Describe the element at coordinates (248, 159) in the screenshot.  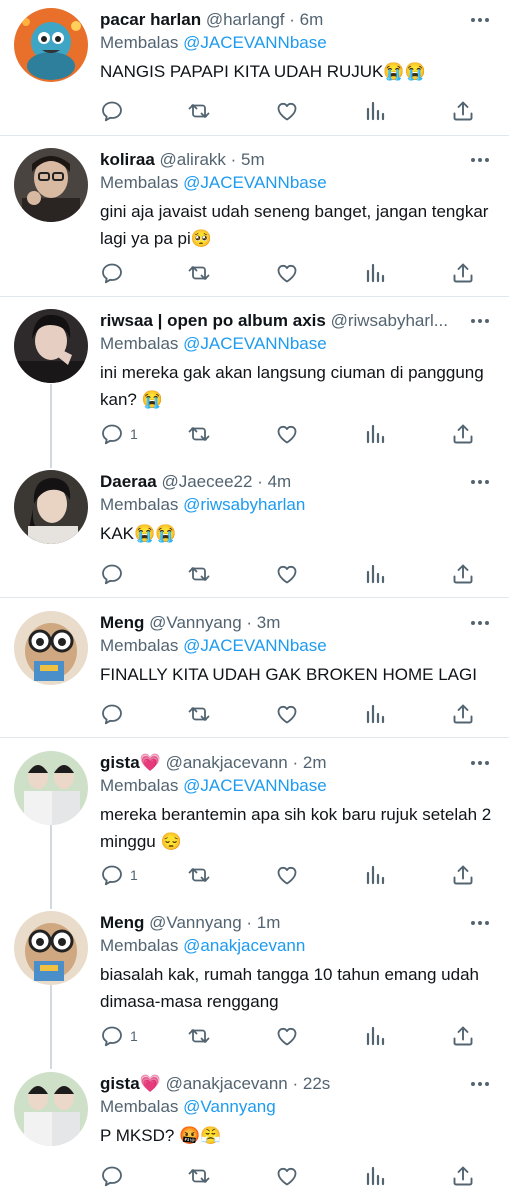
I see `timestamp: · 5m` at that location.